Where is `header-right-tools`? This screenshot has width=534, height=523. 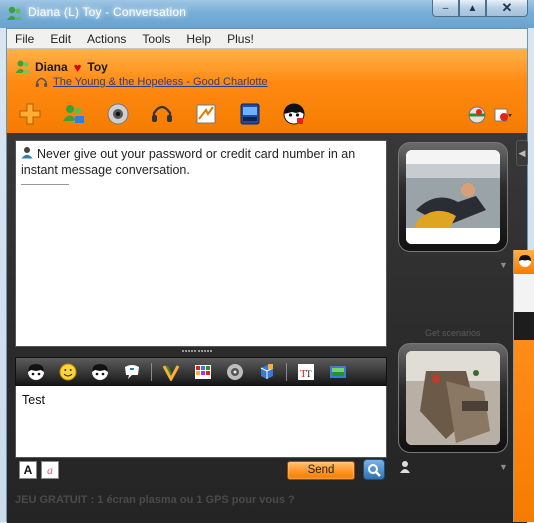
header-right-tools is located at coordinates (493, 115).